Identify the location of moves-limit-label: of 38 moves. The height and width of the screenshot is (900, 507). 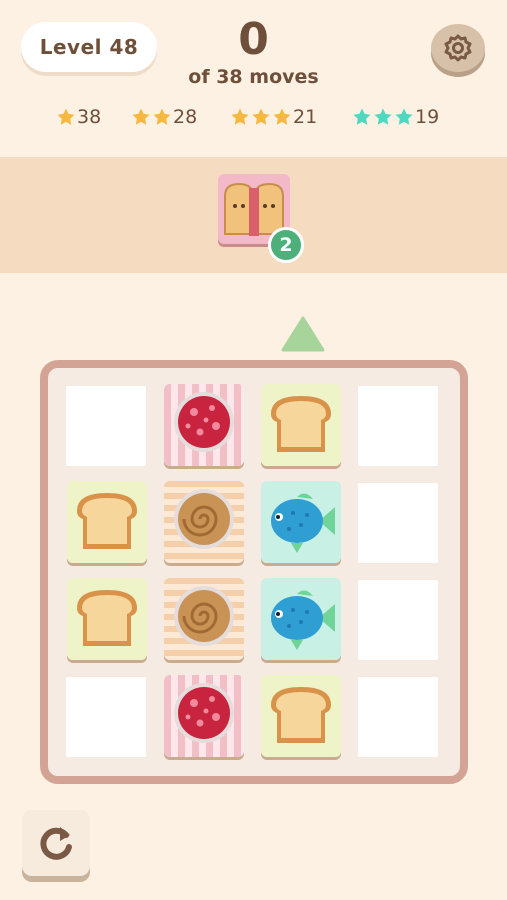
(253, 77).